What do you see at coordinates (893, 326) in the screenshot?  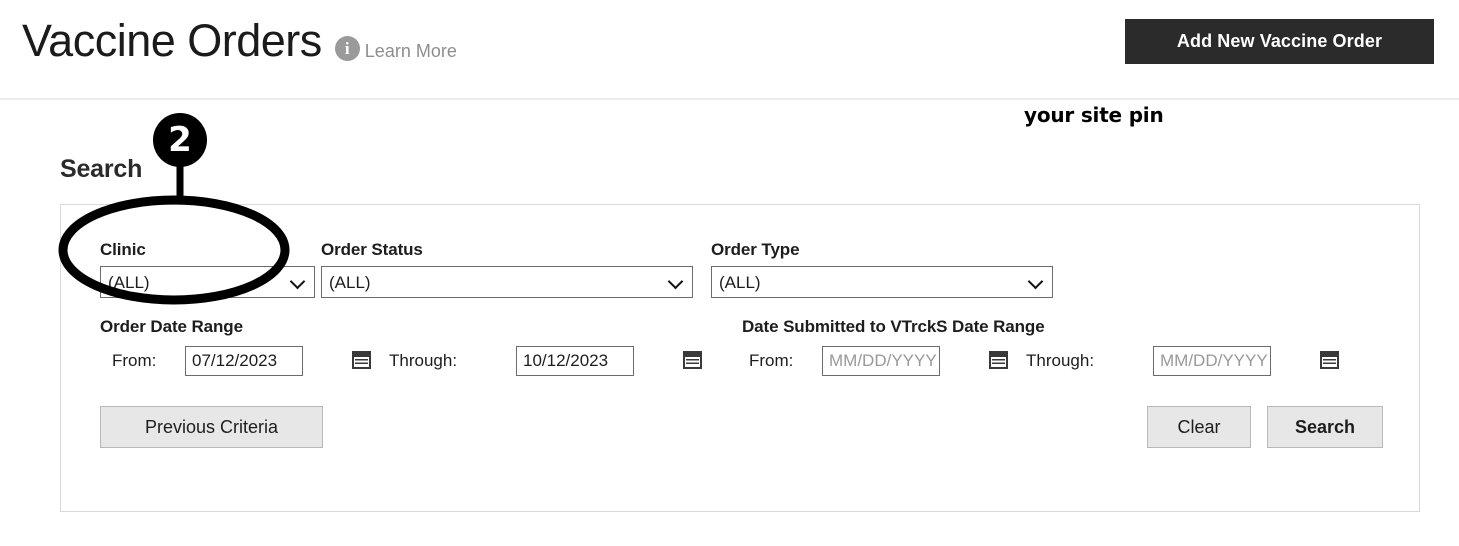 I see `vtrcks-date-range-label: Date Submitted to VTrckS Date Range` at bounding box center [893, 326].